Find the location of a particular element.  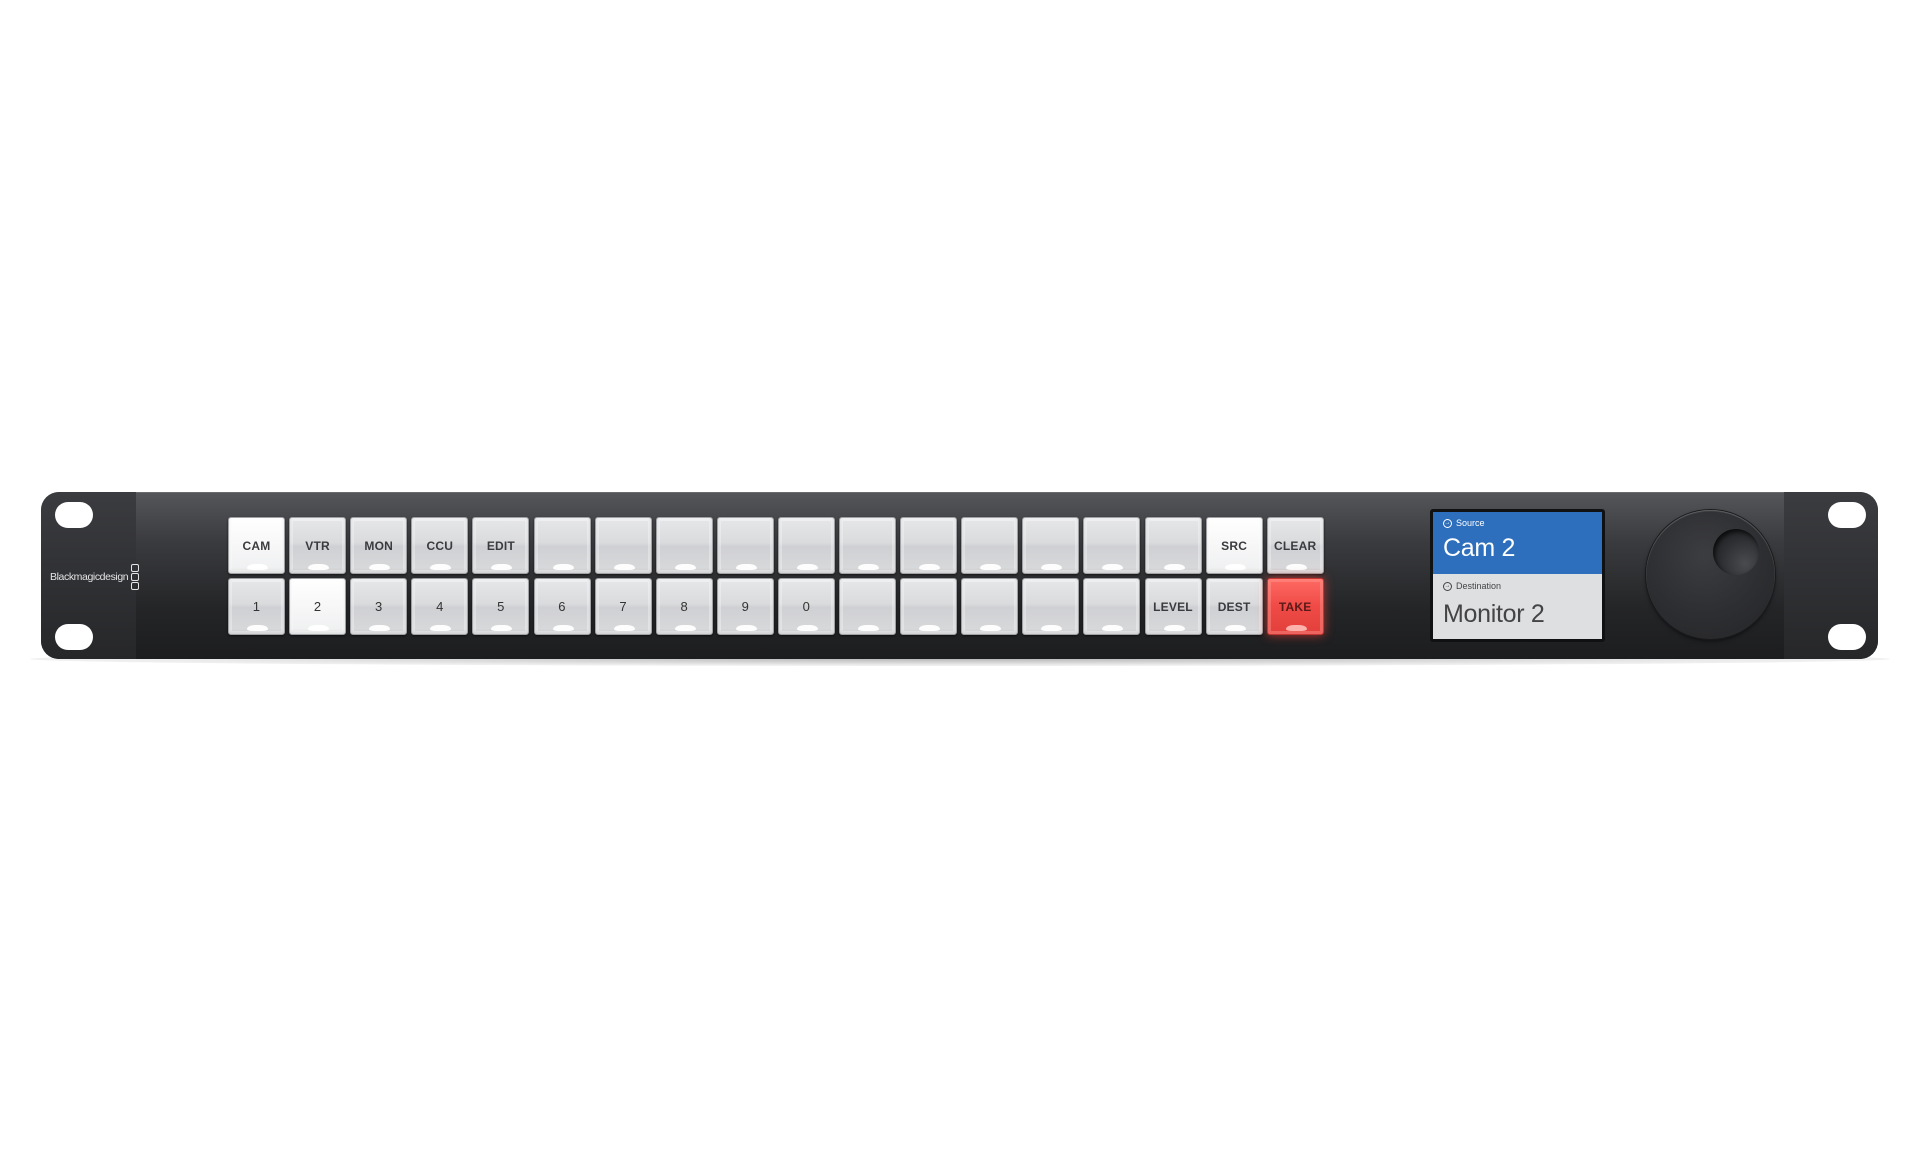

lcd-source-value: Cam 2 is located at coordinates (1479, 548).